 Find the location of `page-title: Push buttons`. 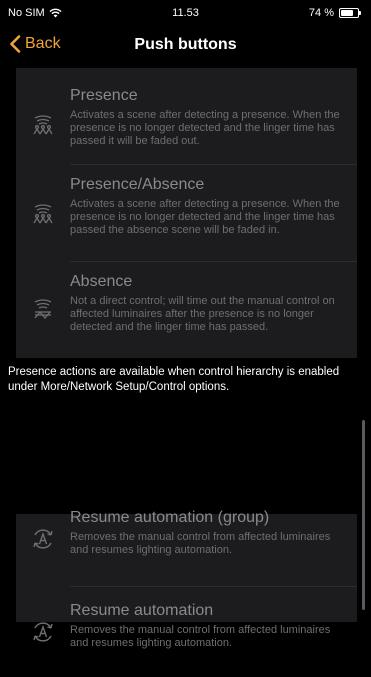

page-title: Push buttons is located at coordinates (185, 44).